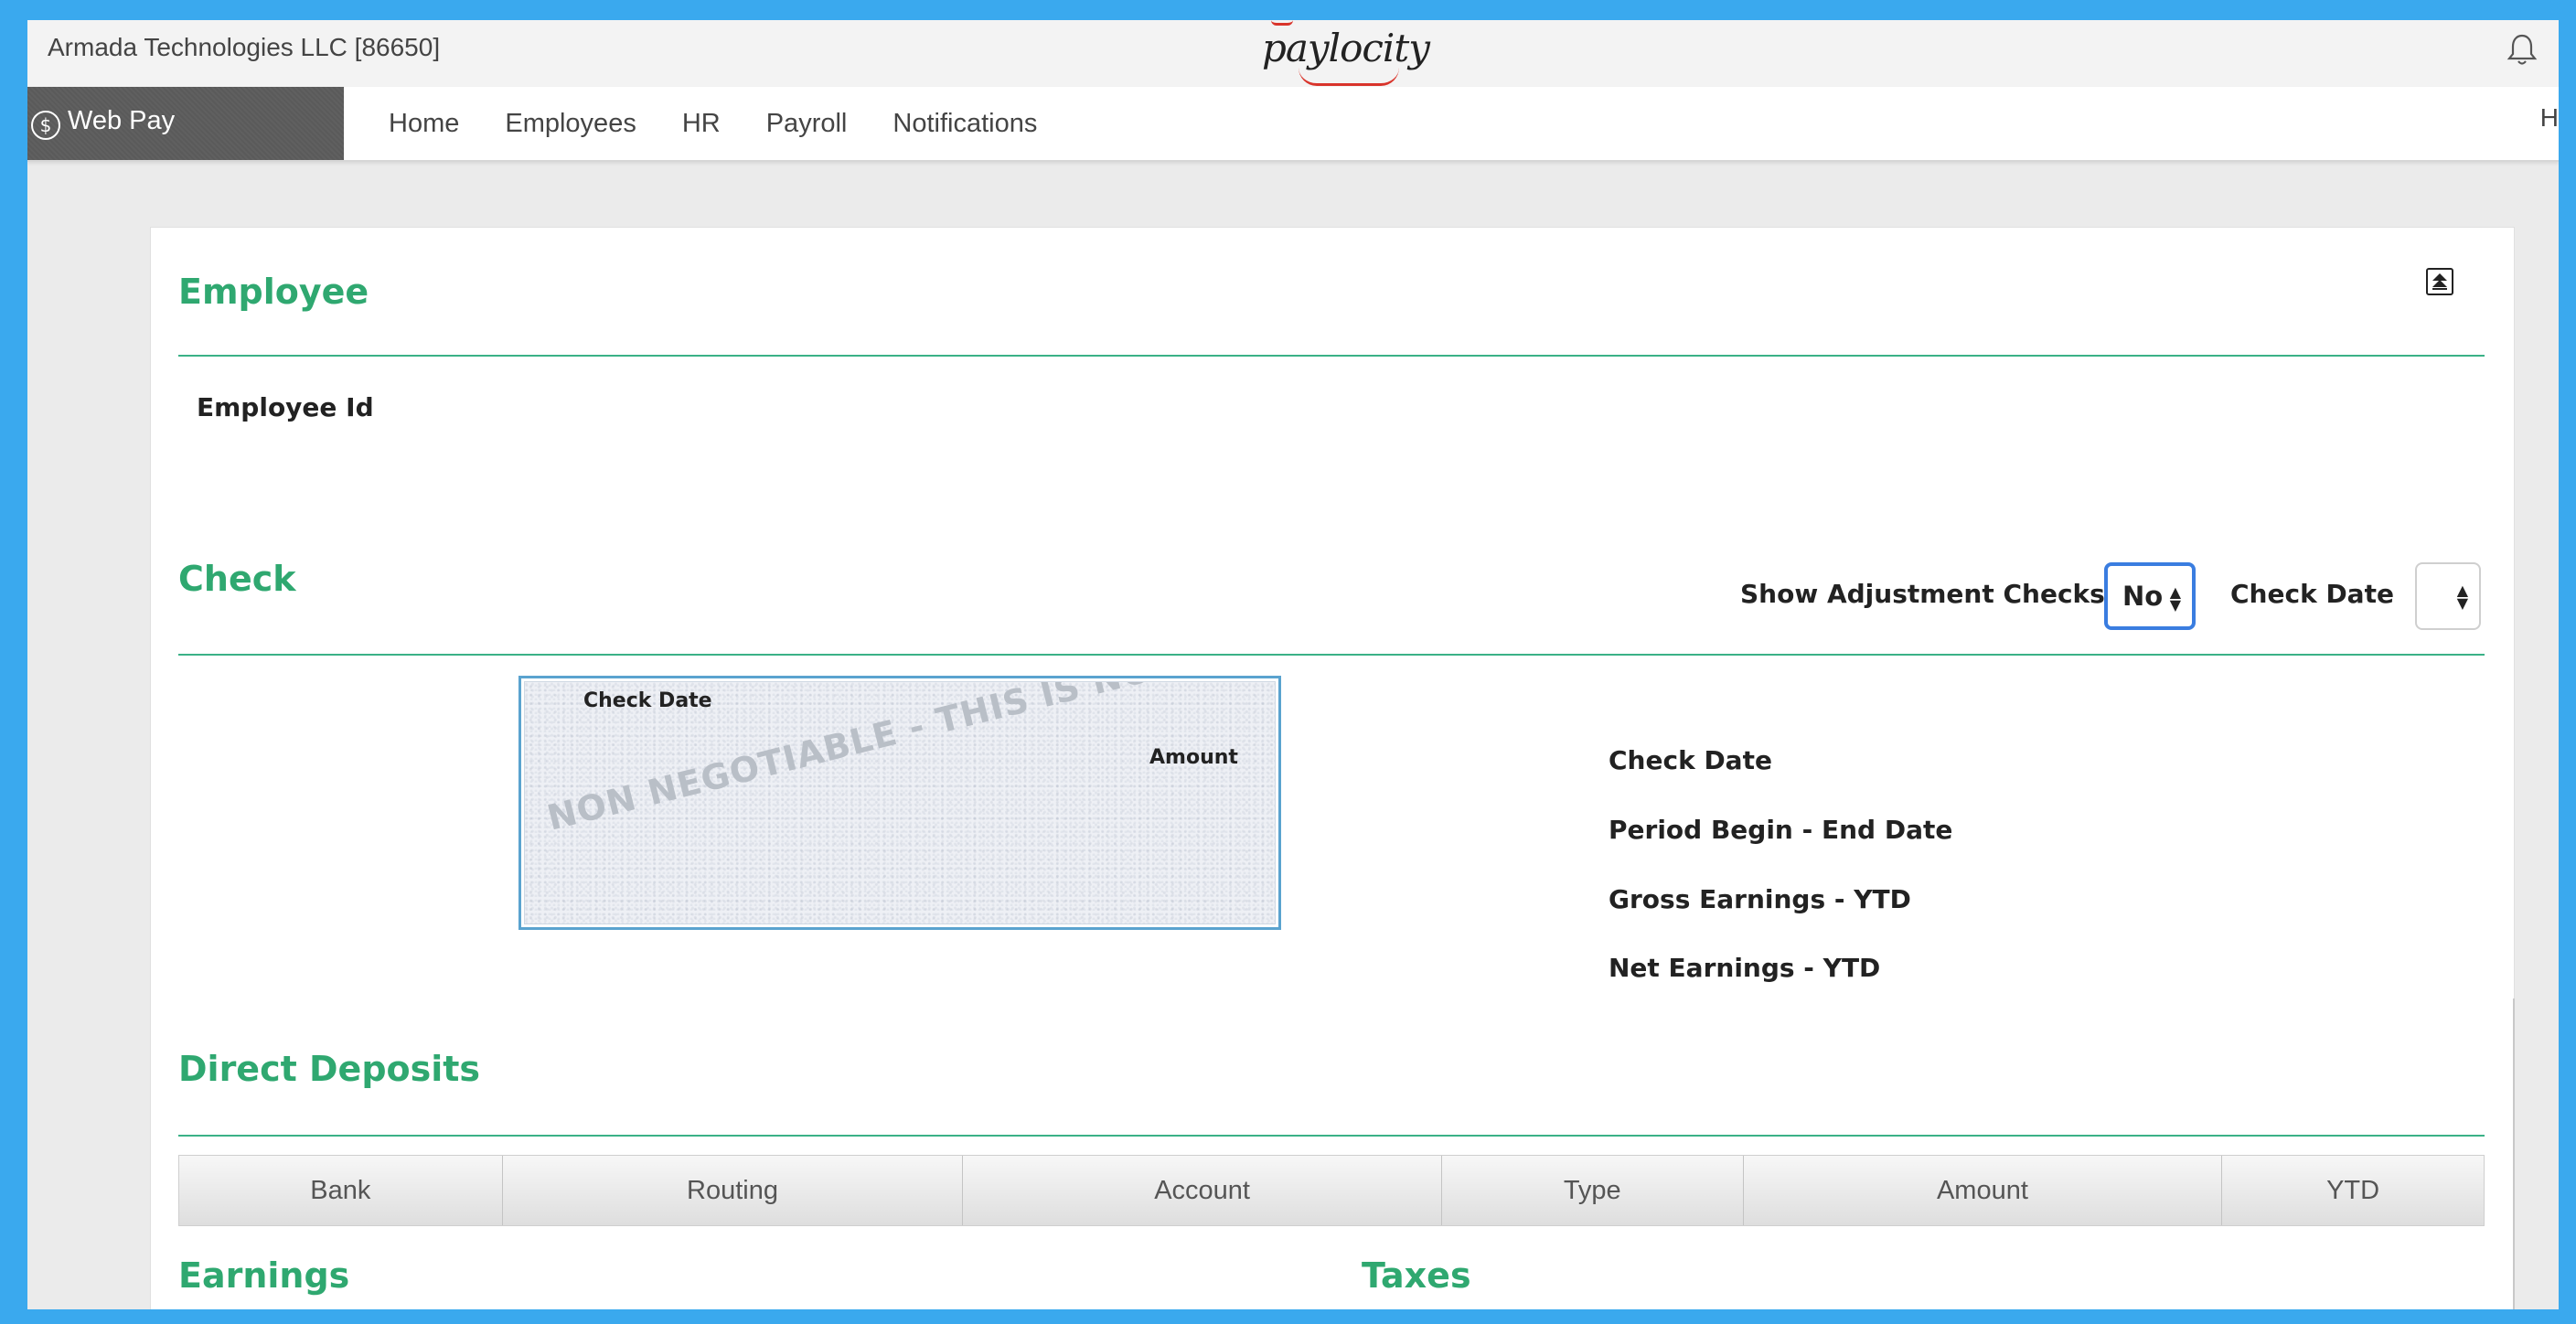 This screenshot has height=1324, width=2576. I want to click on show-adjustment-select: No ▲ ▼, so click(2150, 596).